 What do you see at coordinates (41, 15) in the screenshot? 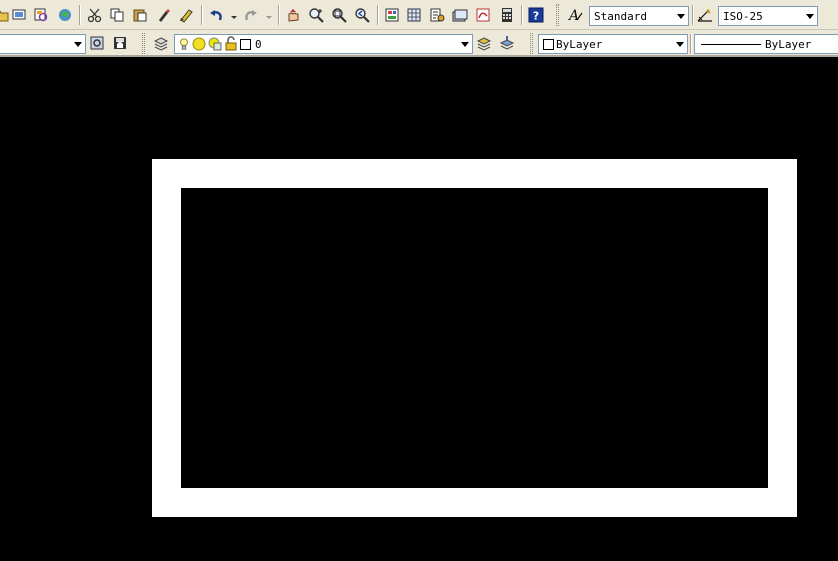
I see `plot-preview-icon` at bounding box center [41, 15].